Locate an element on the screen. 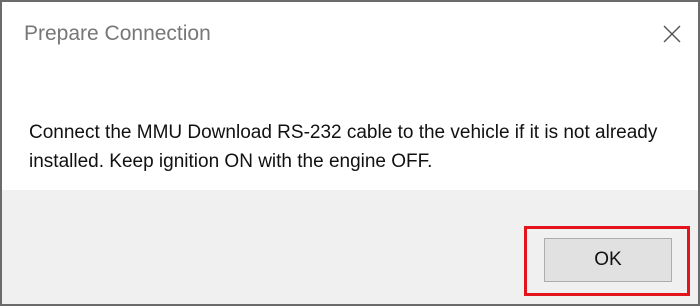 This screenshot has width=700, height=306. window-title: Prepare Connection is located at coordinates (117, 33).